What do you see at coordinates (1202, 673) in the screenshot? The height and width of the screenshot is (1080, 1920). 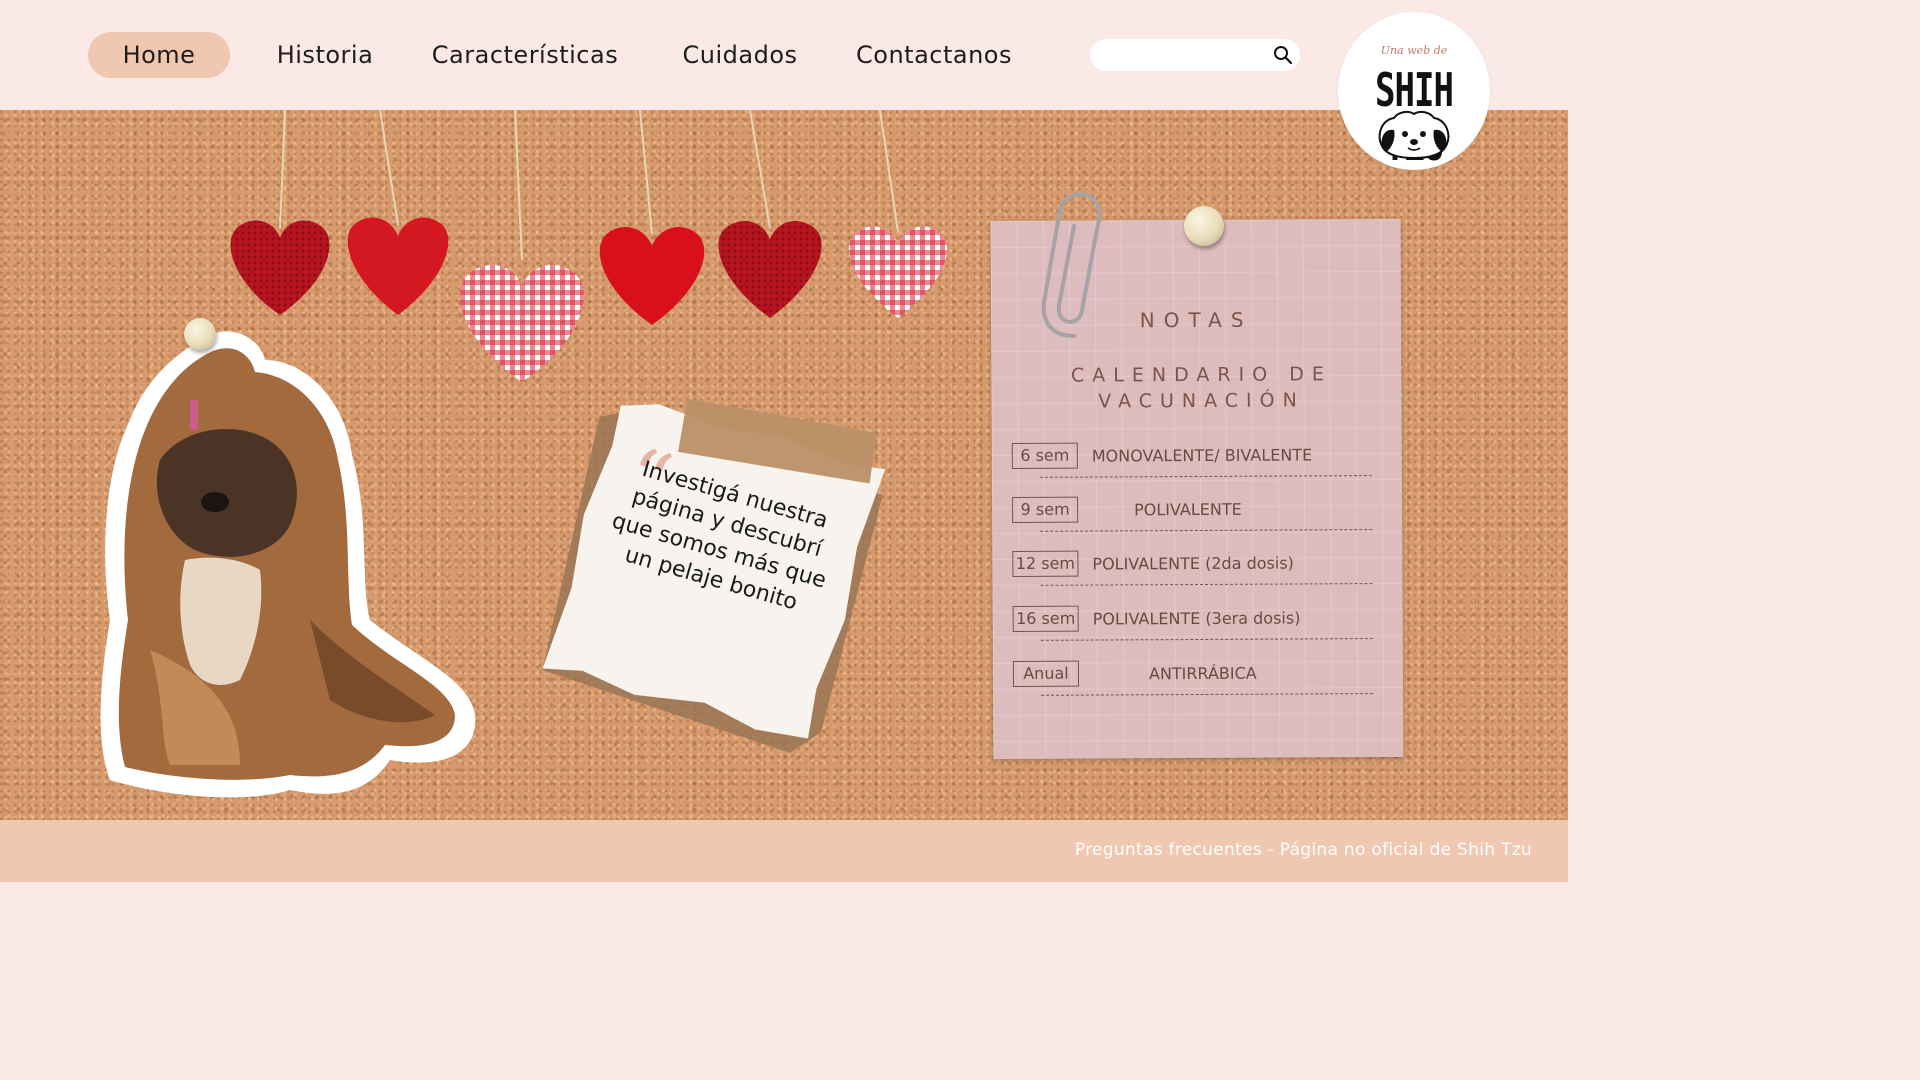 I see `vaccine-name: ANTIRRÁBICA` at bounding box center [1202, 673].